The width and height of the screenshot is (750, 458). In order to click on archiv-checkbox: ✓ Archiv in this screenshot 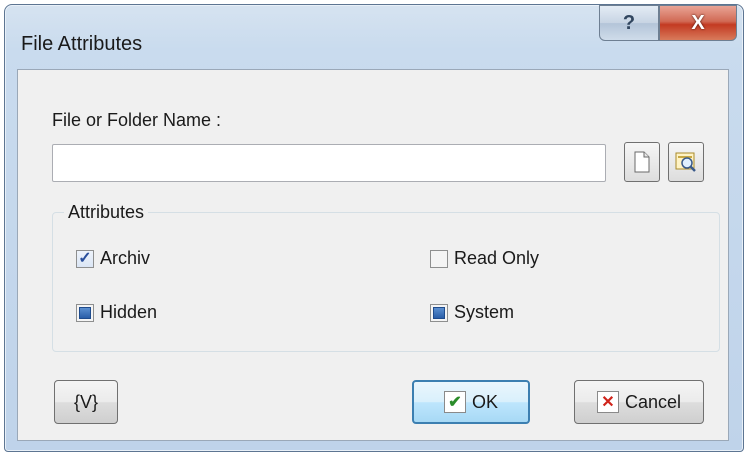, I will do `click(113, 258)`.